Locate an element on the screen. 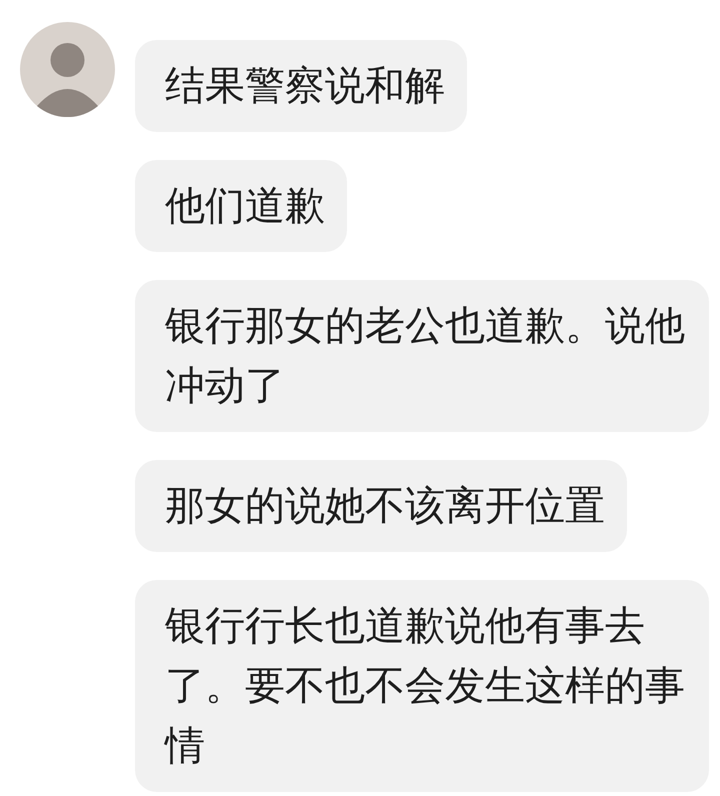  avatar-icon is located at coordinates (67, 69).